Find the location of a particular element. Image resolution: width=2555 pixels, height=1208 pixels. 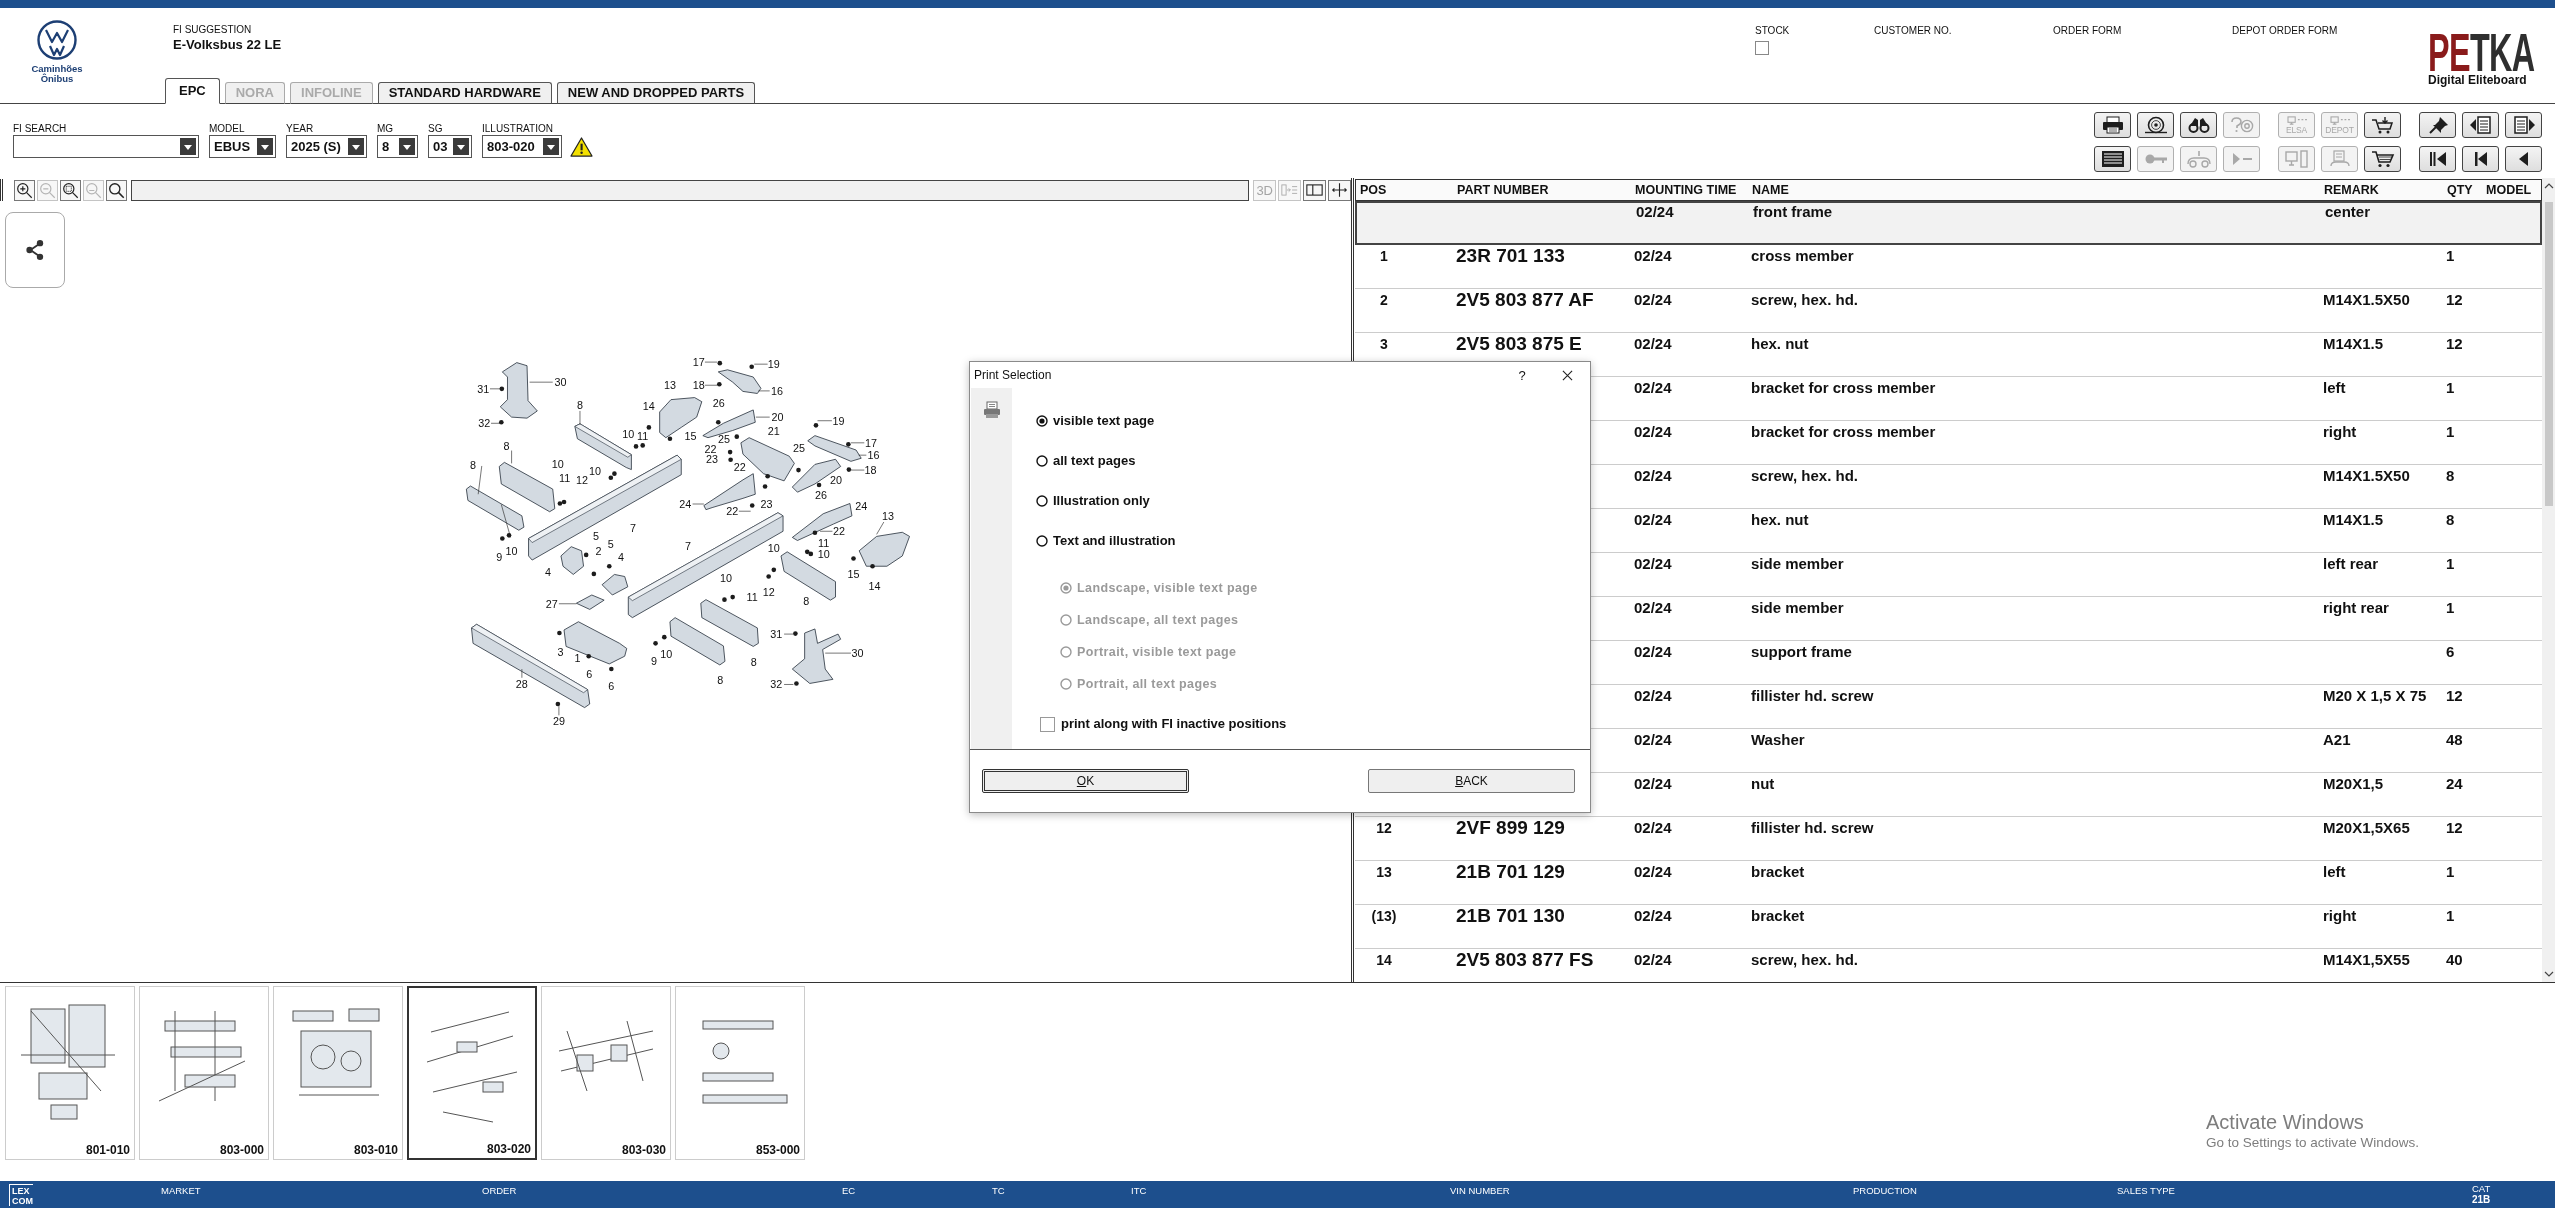

column-header: MODEL is located at coordinates (2513, 190).